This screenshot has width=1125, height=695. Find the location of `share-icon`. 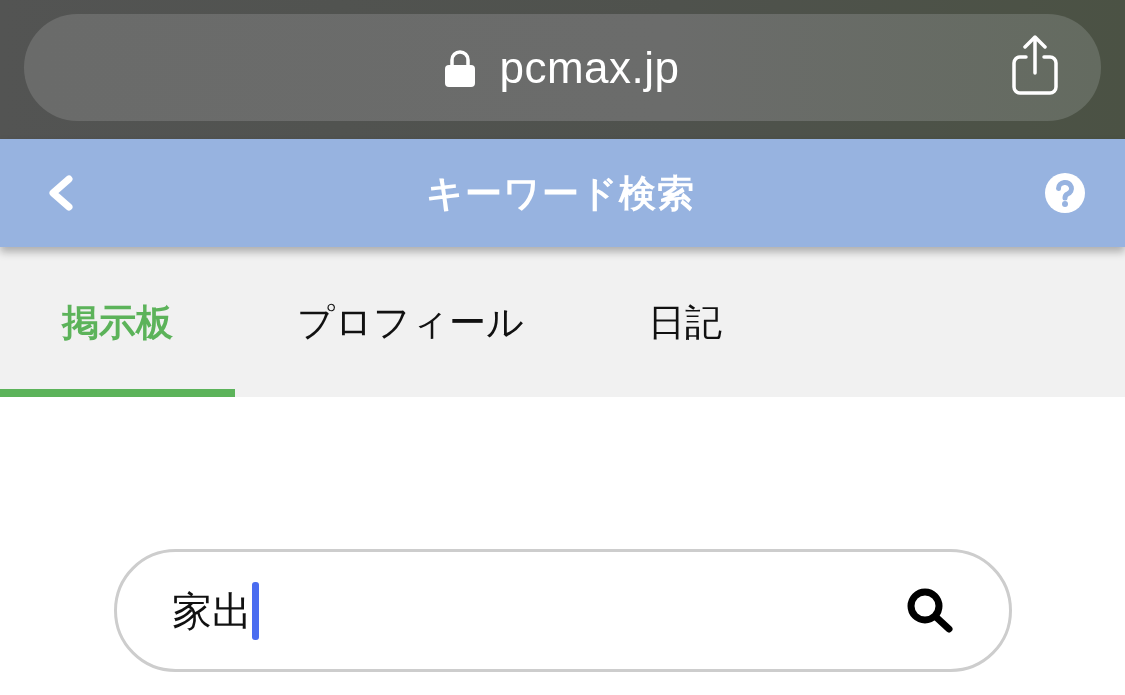

share-icon is located at coordinates (1035, 65).